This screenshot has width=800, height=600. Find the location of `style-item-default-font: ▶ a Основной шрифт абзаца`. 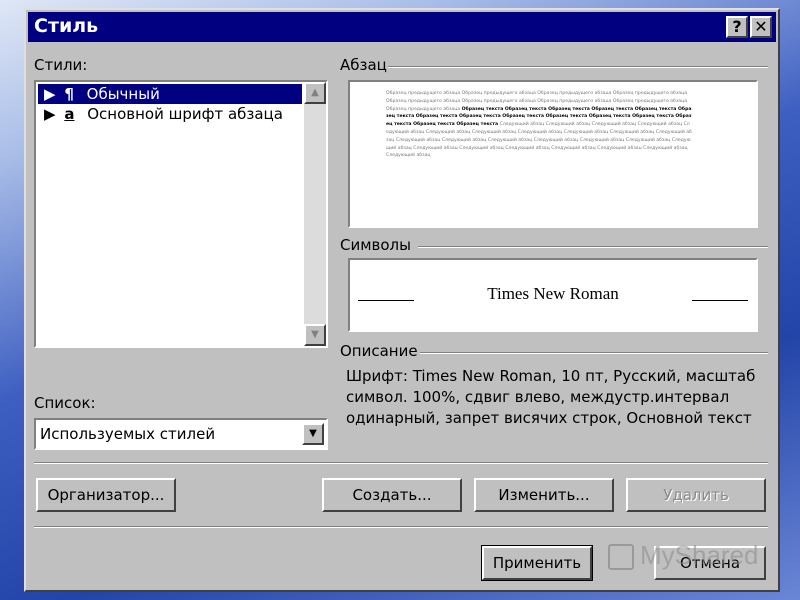

style-item-default-font: ▶ a Основной шрифт абзаца is located at coordinates (170, 114).